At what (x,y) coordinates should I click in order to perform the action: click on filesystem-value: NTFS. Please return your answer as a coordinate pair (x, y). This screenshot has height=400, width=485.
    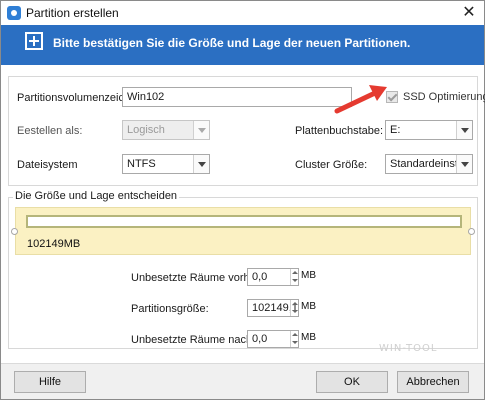
    Looking at the image, I should click on (141, 164).